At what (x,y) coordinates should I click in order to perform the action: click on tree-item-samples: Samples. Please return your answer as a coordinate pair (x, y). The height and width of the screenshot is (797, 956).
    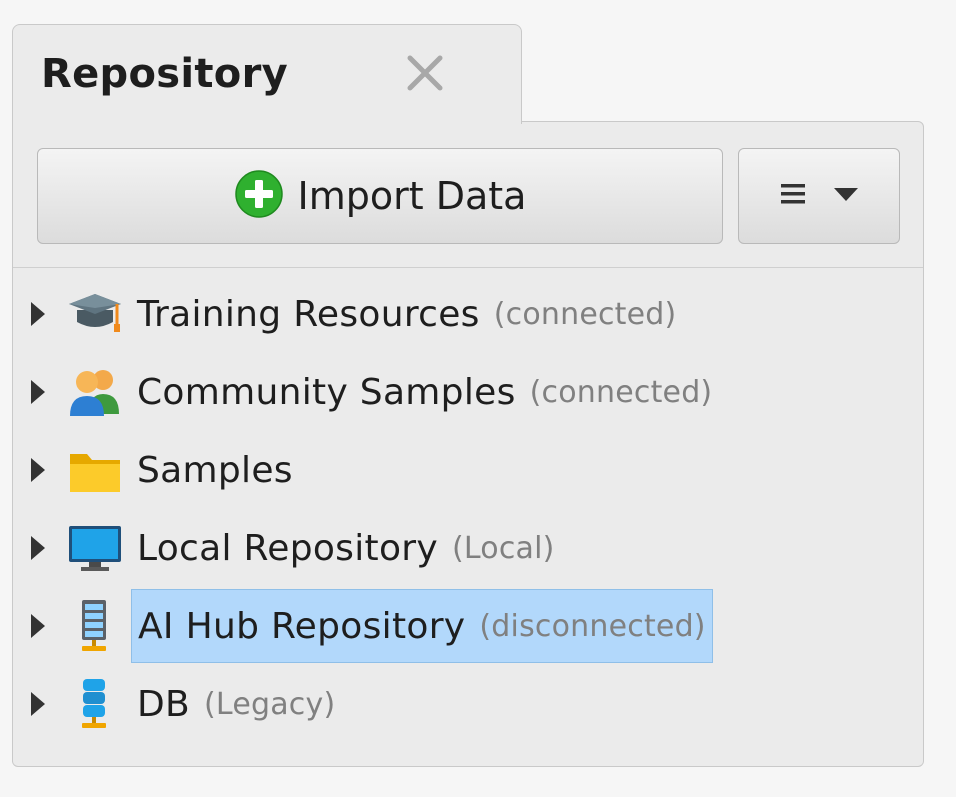
    Looking at the image, I should click on (453, 470).